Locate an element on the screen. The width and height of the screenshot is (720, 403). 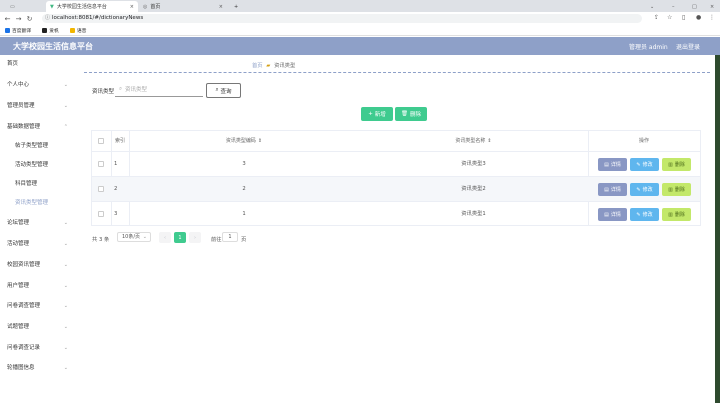
browser-tab-home: ◎ 首页 × is located at coordinates (183, 6).